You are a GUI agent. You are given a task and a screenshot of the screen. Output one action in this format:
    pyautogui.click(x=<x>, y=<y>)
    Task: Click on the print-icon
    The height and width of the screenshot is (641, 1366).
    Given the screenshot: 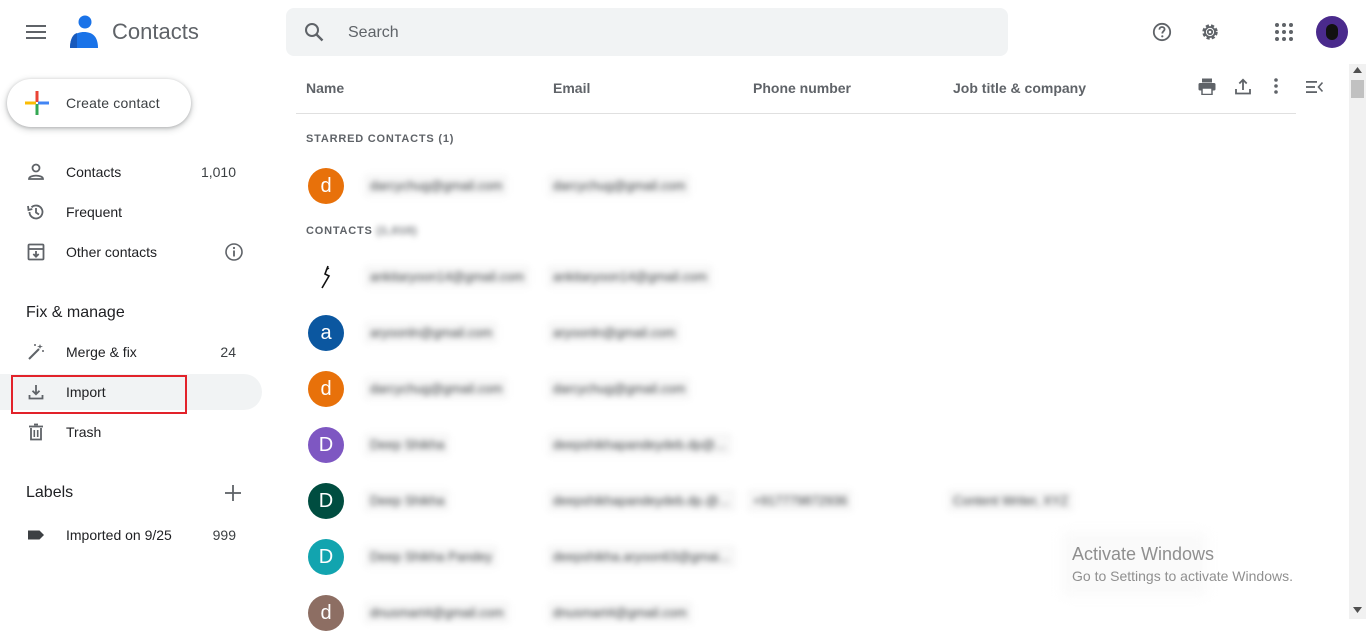 What is the action you would take?
    pyautogui.click(x=1207, y=86)
    